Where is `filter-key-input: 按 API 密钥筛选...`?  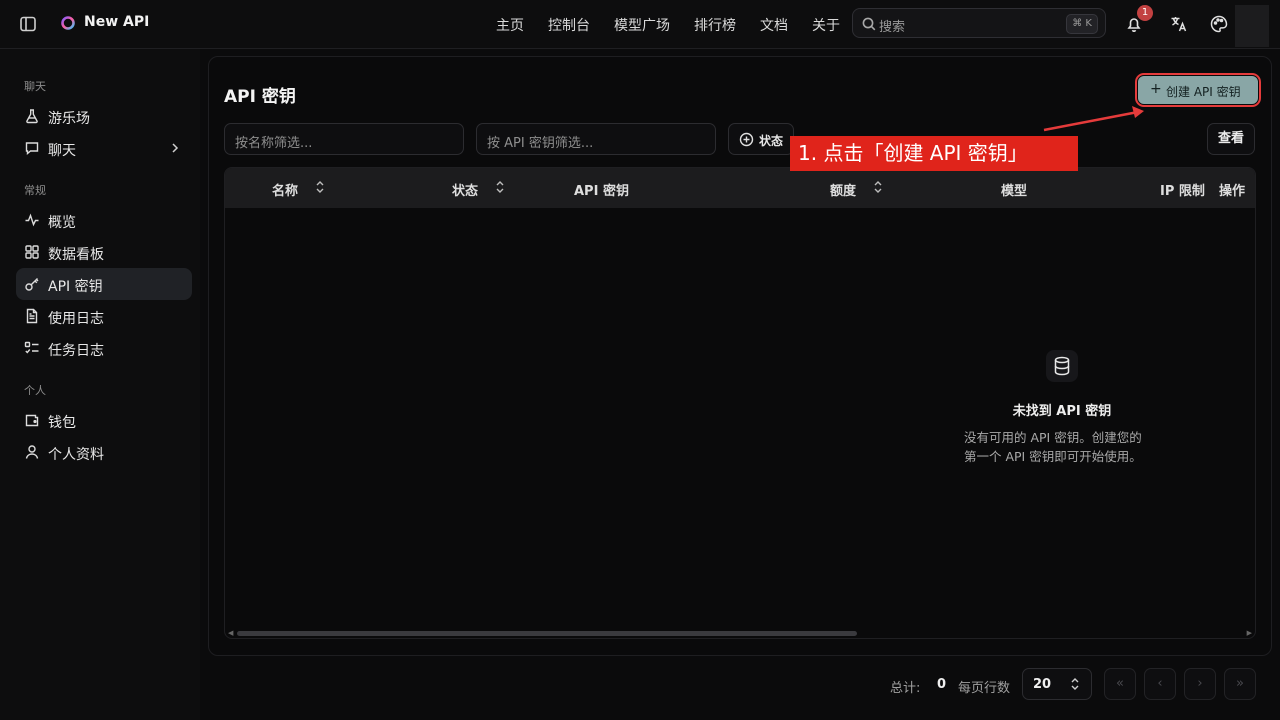 filter-key-input: 按 API 密钥筛选... is located at coordinates (596, 139).